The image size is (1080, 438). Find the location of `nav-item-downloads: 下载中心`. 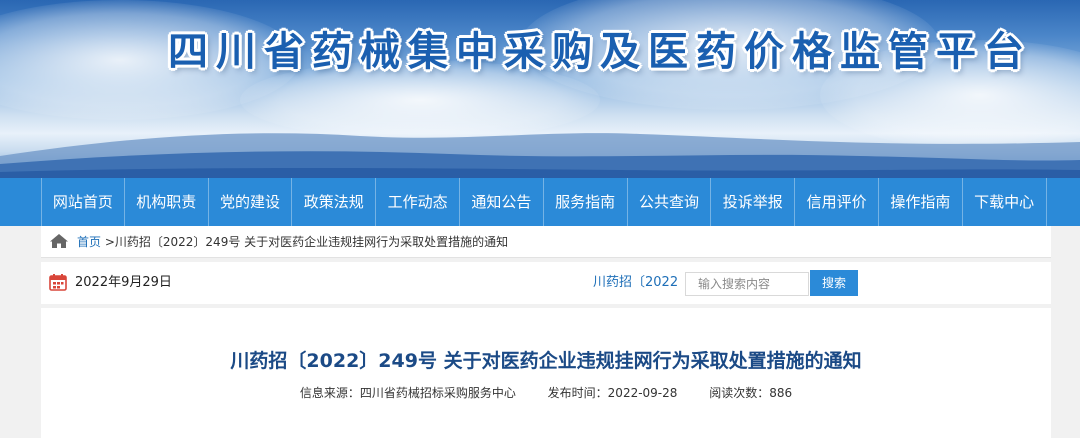

nav-item-downloads: 下载中心 is located at coordinates (1005, 202).